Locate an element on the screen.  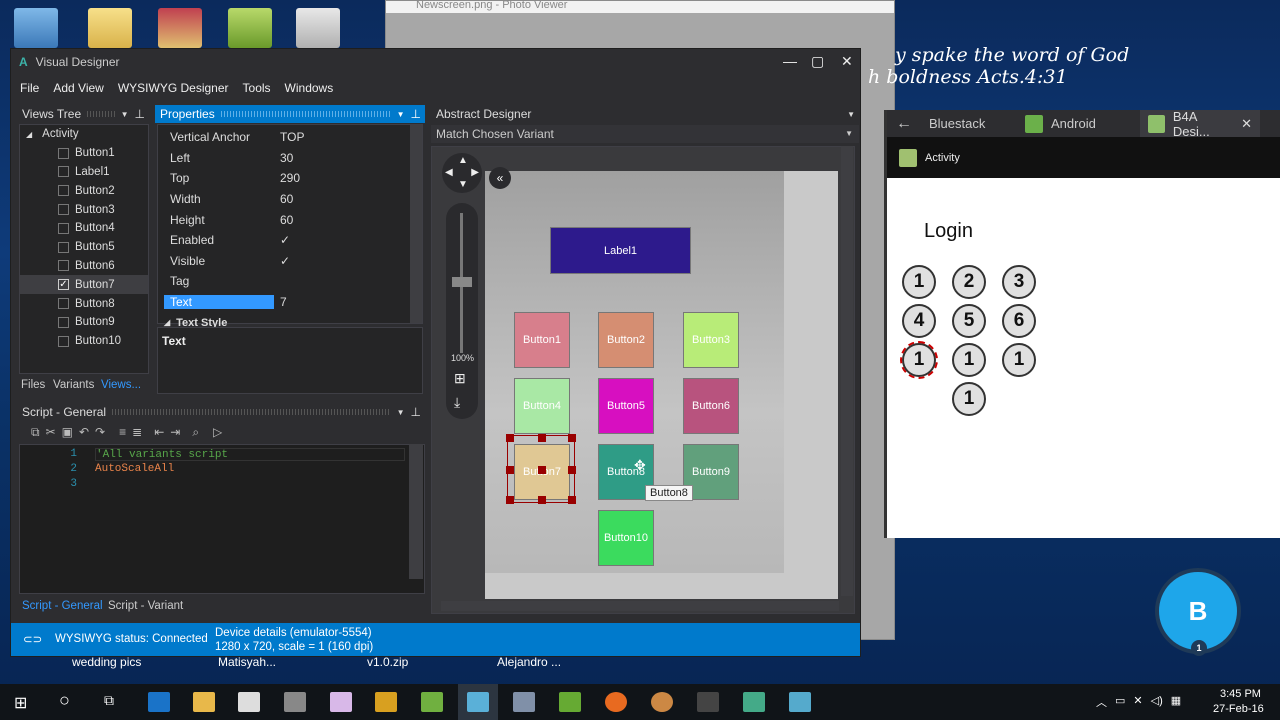
pan-control: ▲ ◀ ▶ ▼ is located at coordinates (462, 173).